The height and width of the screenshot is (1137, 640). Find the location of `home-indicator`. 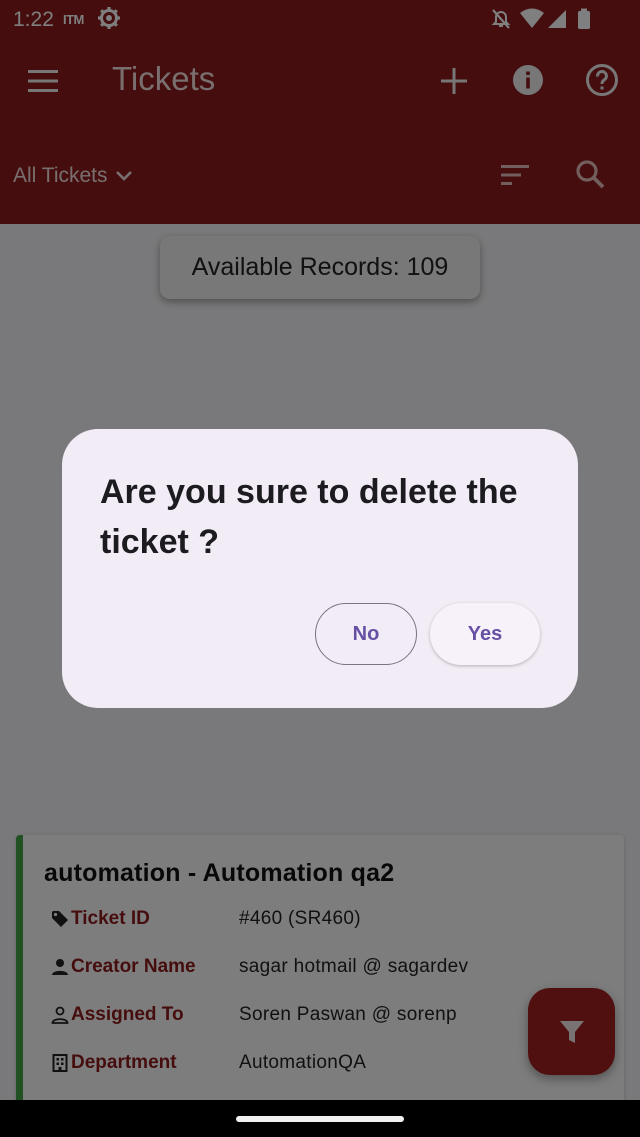

home-indicator is located at coordinates (320, 1119).